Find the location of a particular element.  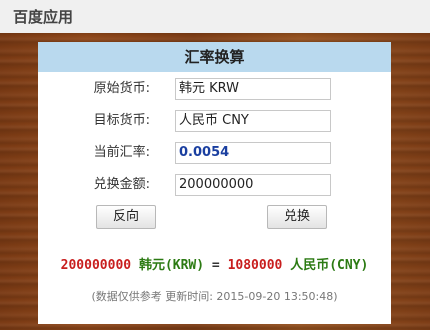

reverse-button: 反向 is located at coordinates (126, 217).